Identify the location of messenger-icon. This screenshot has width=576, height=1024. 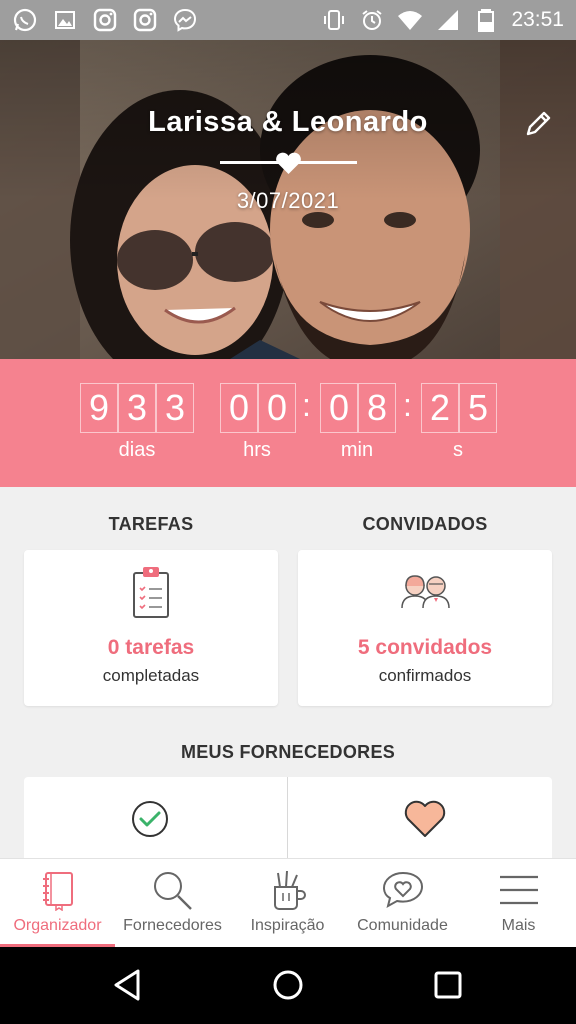
(185, 20).